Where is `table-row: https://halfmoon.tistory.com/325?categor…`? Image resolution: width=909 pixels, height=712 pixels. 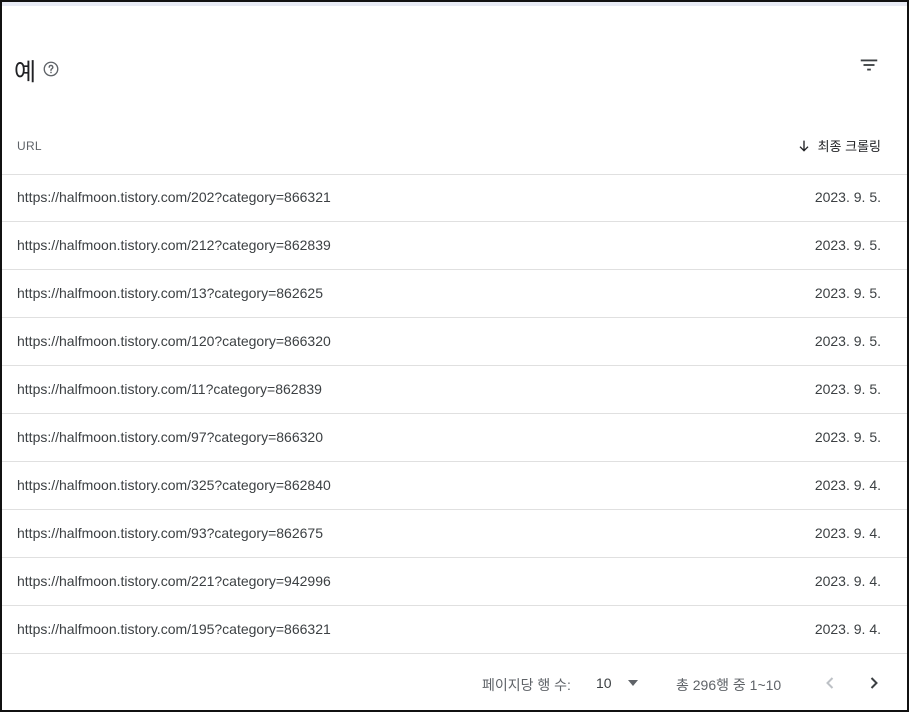
table-row: https://halfmoon.tistory.com/325?categor… is located at coordinates (454, 486).